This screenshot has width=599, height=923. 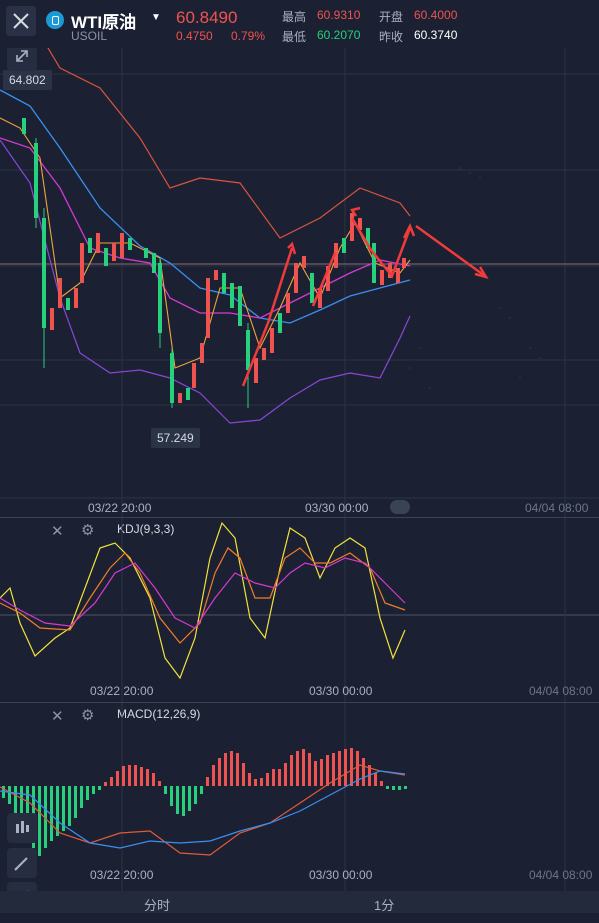 What do you see at coordinates (561, 691) in the screenshot?
I see `kdj-time-label-3: 04/04 08:00` at bounding box center [561, 691].